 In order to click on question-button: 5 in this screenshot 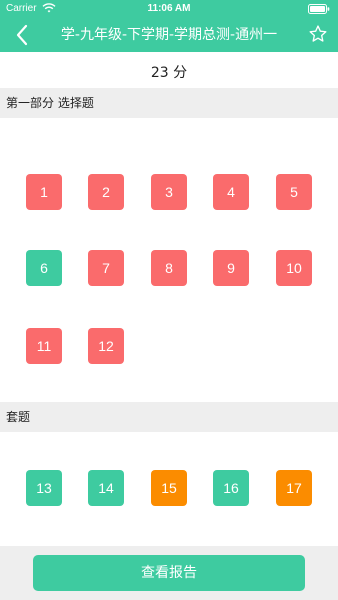, I will do `click(294, 192)`.